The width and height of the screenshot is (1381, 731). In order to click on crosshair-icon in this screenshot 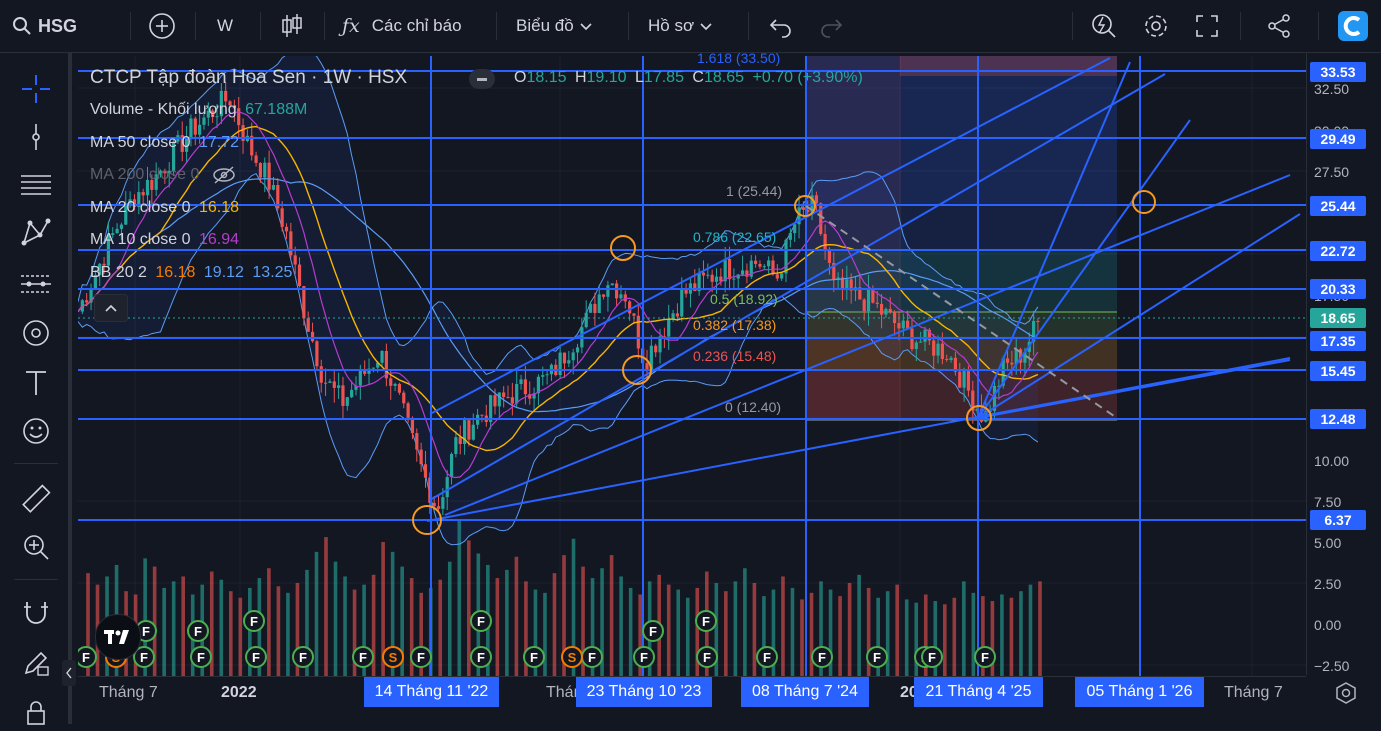, I will do `click(36, 89)`.